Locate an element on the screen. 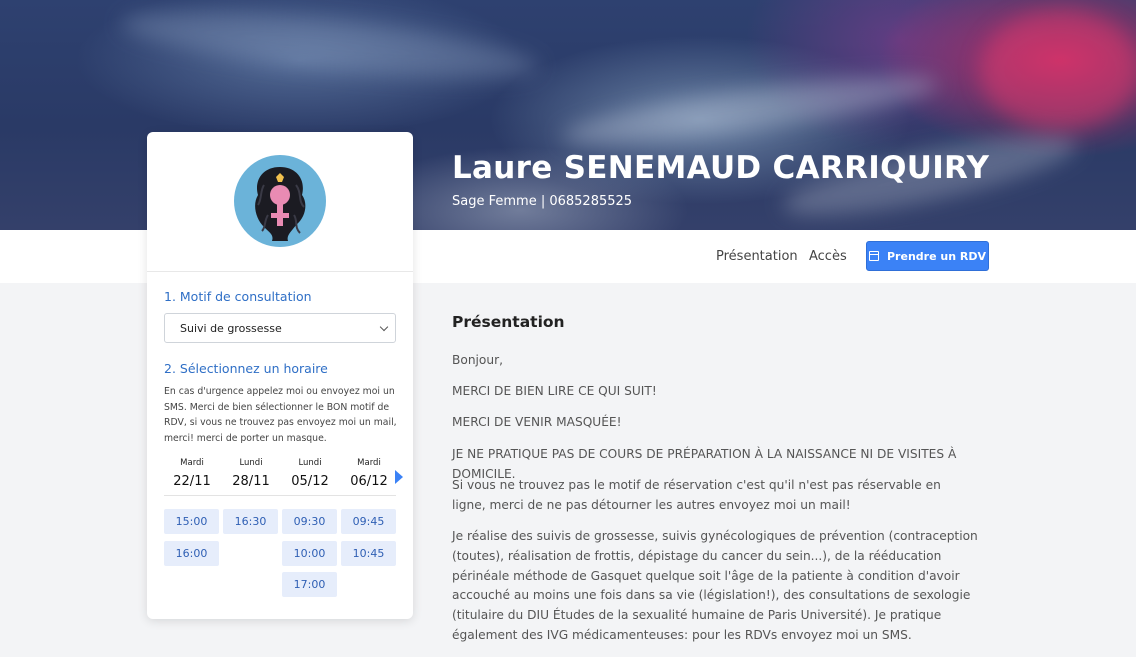  day-header: Lundi 28/11 is located at coordinates (251, 473).